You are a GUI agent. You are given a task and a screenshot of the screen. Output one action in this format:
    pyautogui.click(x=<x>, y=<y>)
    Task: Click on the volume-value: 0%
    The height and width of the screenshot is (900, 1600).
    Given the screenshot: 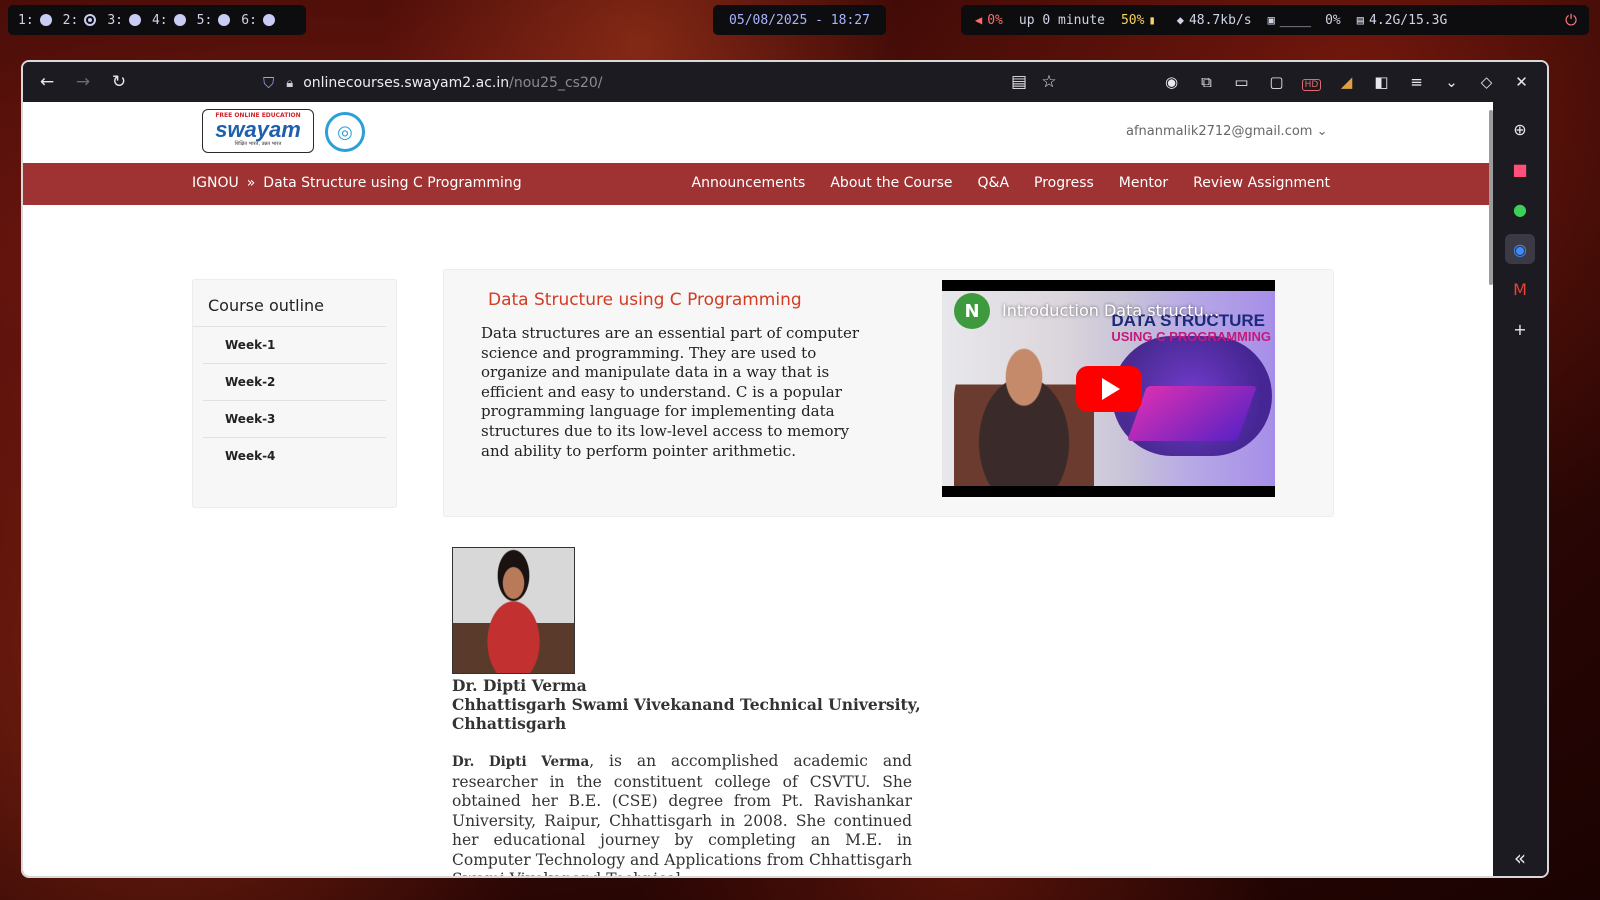 What is the action you would take?
    pyautogui.click(x=995, y=20)
    